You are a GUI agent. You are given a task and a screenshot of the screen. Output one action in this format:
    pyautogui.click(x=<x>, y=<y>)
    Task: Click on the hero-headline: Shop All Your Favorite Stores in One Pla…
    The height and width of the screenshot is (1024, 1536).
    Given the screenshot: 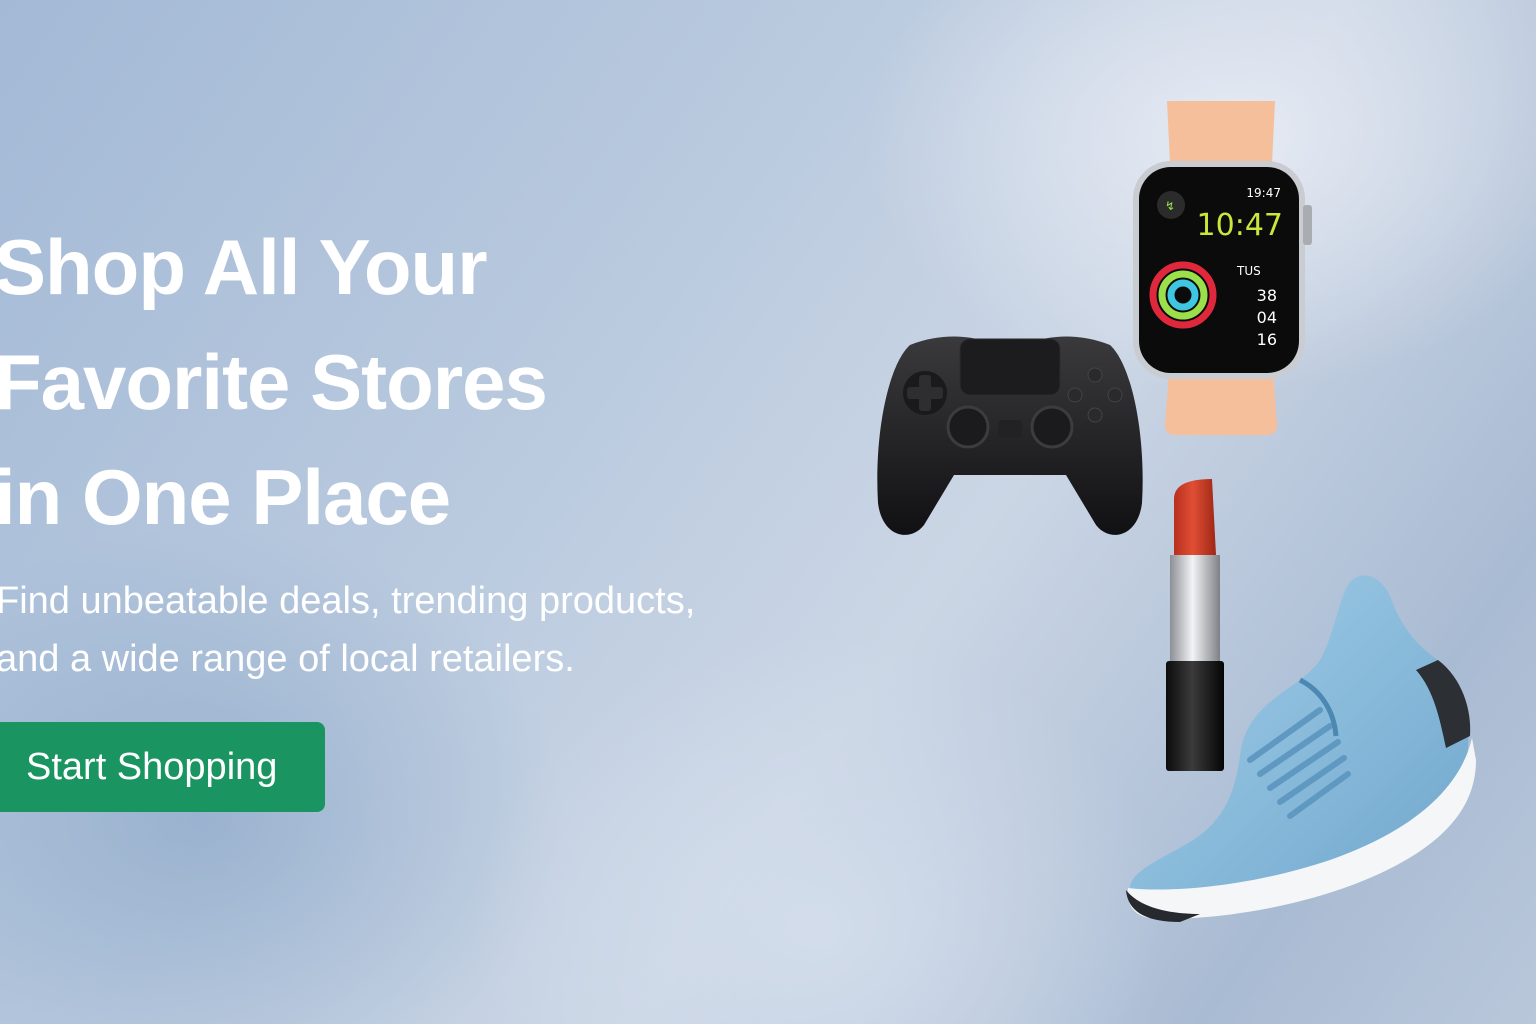 What is the action you would take?
    pyautogui.click(x=274, y=382)
    